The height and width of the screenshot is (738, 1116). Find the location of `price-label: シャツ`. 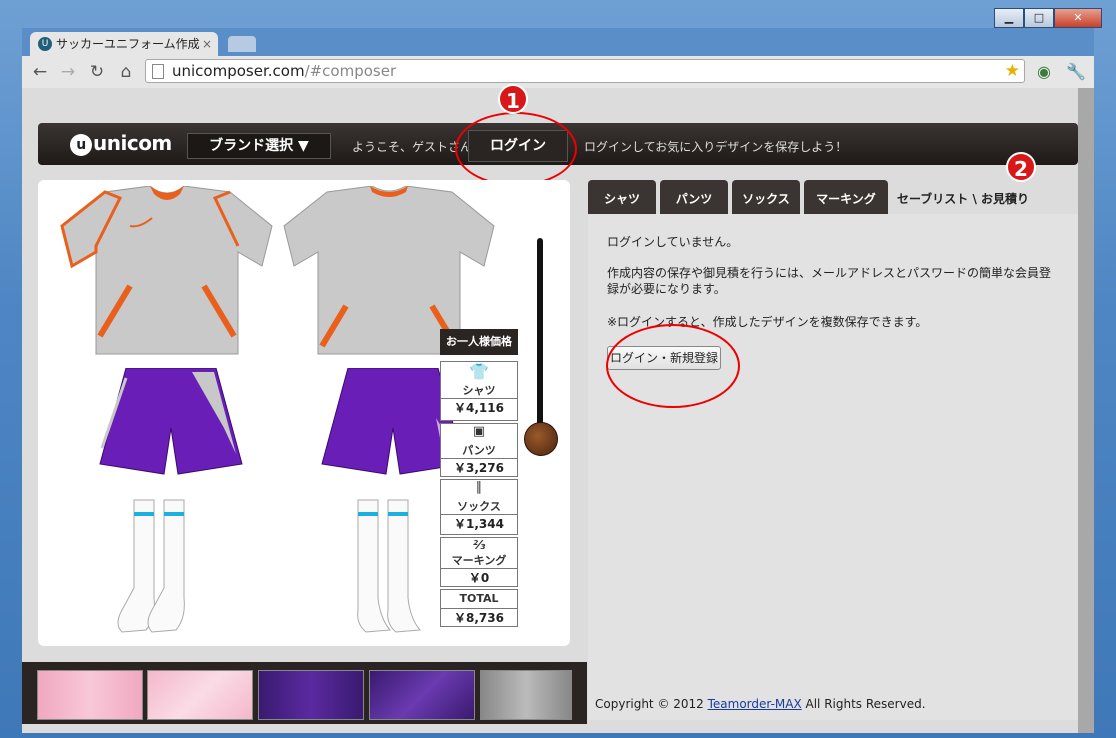

price-label: シャツ is located at coordinates (479, 390).